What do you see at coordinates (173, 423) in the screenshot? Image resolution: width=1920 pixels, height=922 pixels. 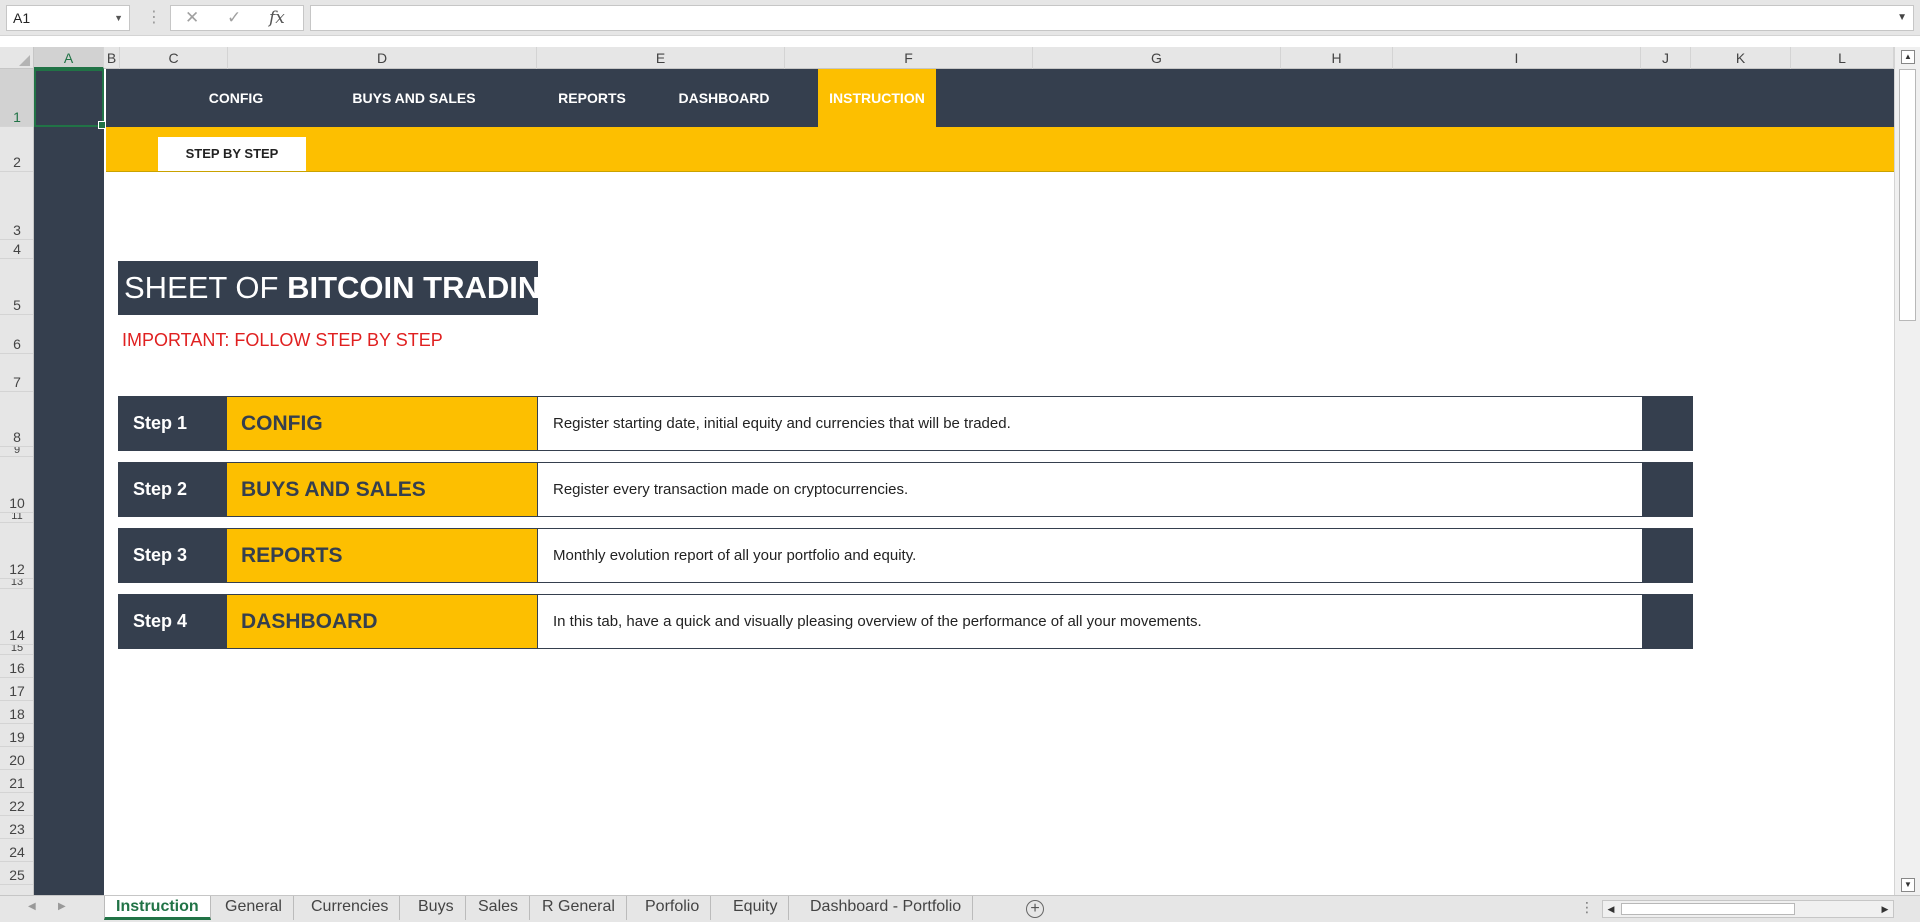 I see `step-number: Step 1` at bounding box center [173, 423].